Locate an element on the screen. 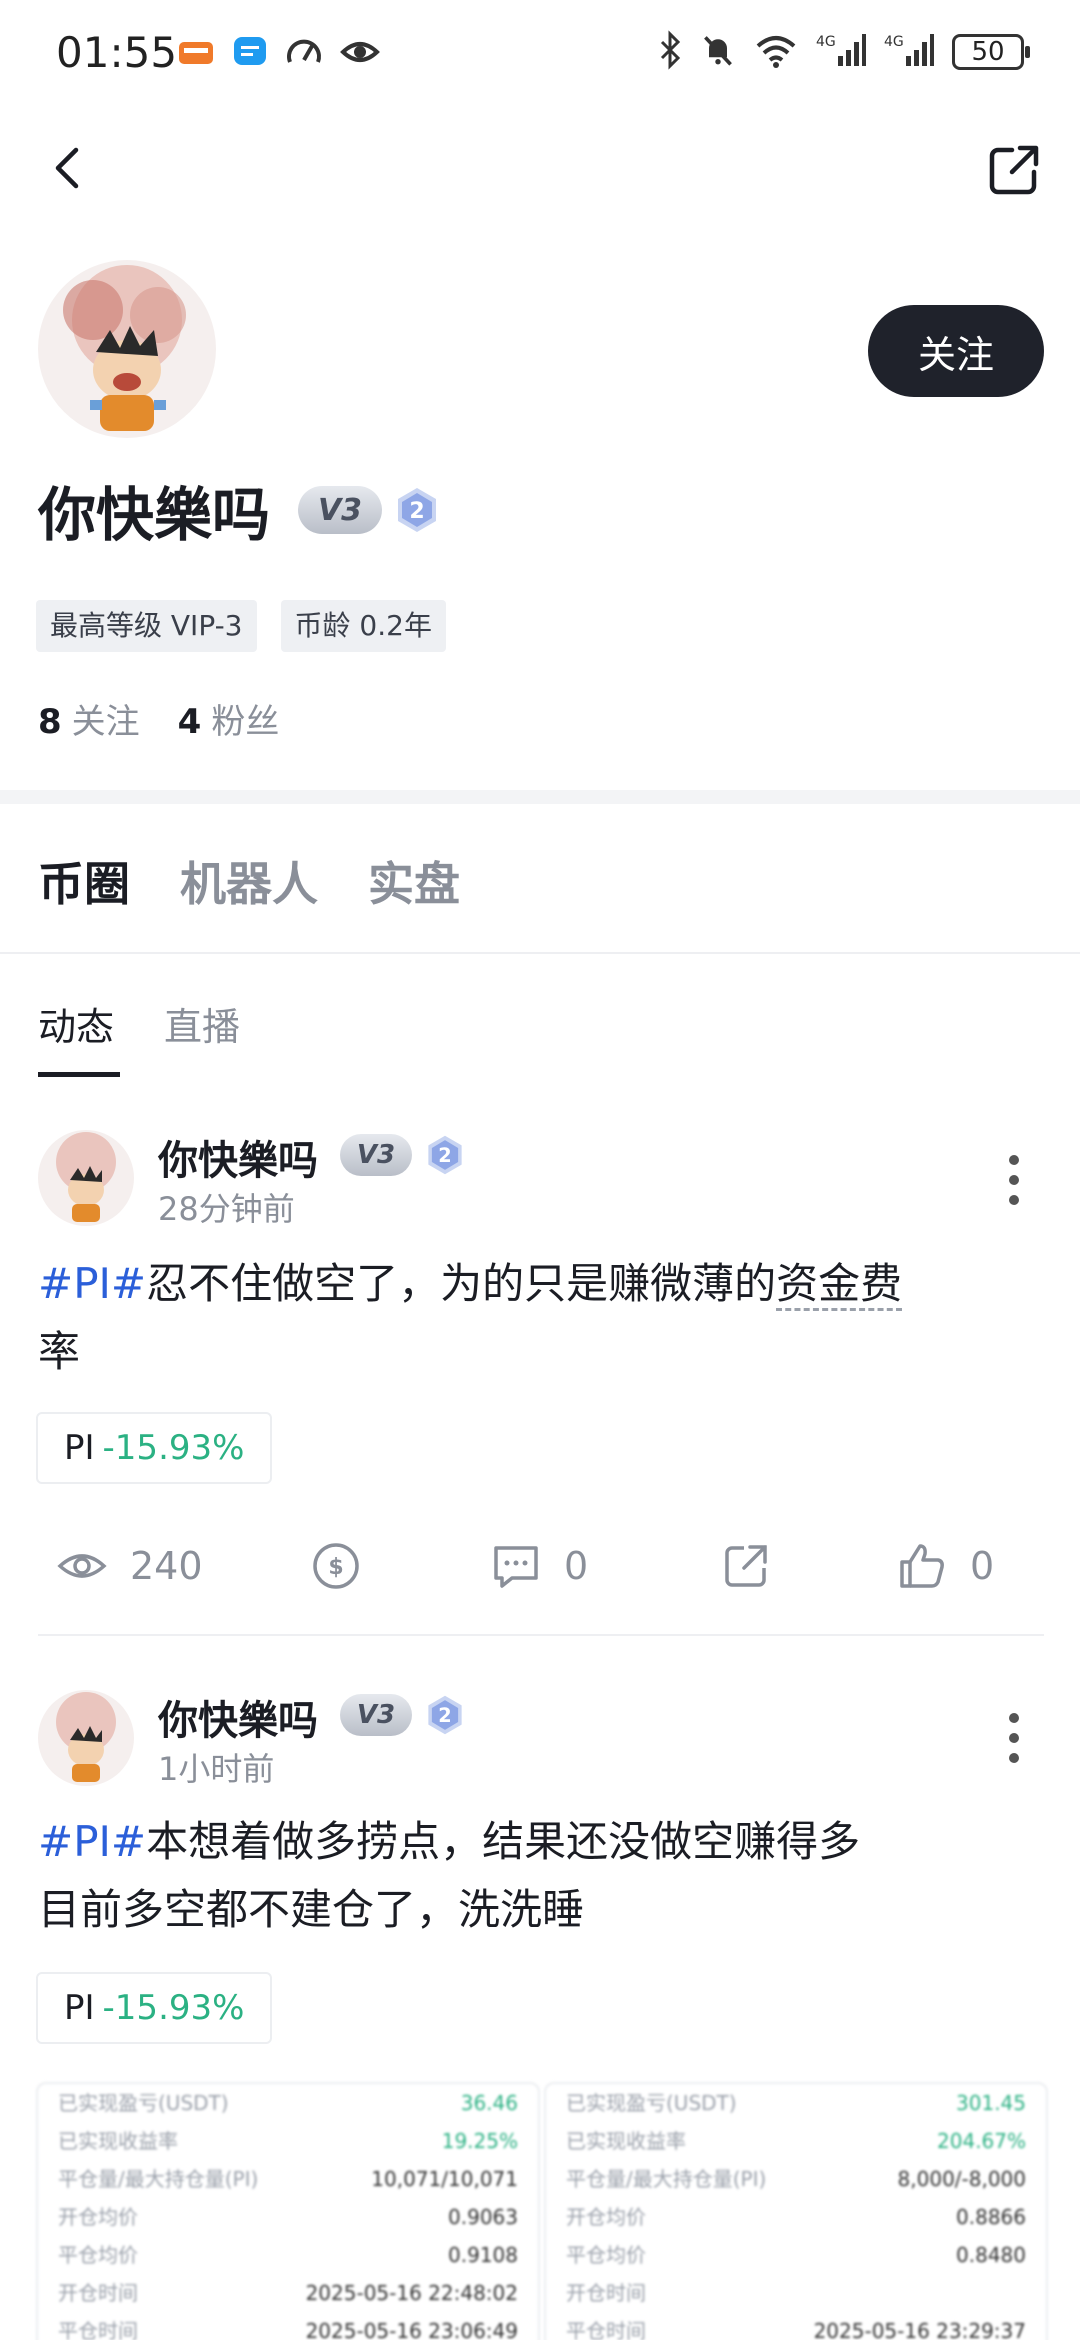 The height and width of the screenshot is (2340, 1080). comment-button: 0 is located at coordinates (539, 1566).